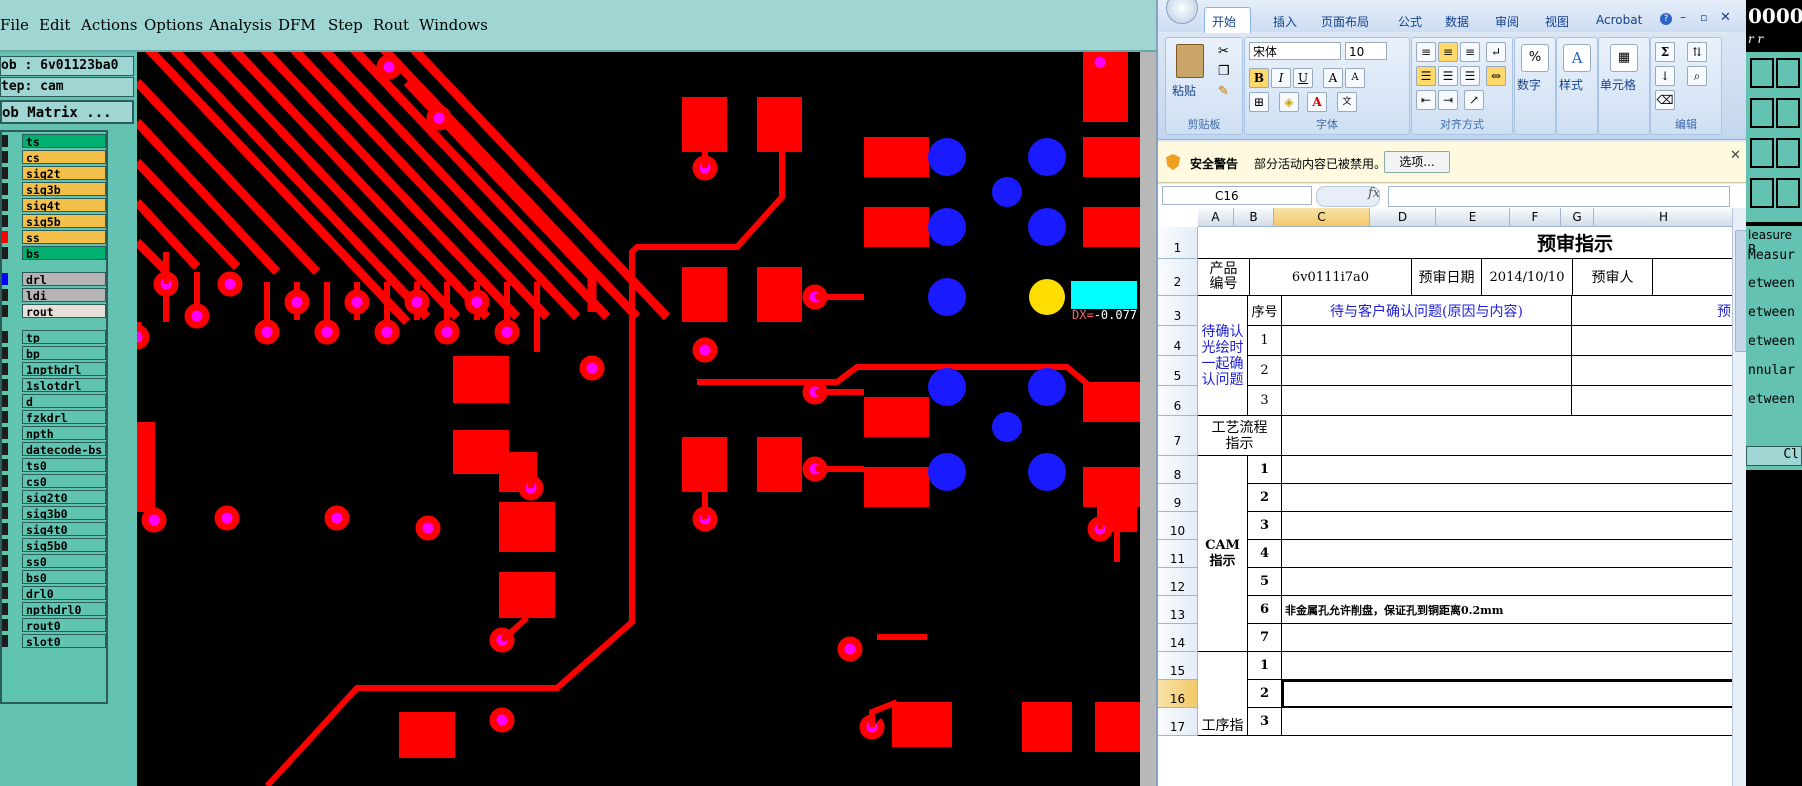 The image size is (1802, 786). What do you see at coordinates (14, 25) in the screenshot?
I see `menu-file: File` at bounding box center [14, 25].